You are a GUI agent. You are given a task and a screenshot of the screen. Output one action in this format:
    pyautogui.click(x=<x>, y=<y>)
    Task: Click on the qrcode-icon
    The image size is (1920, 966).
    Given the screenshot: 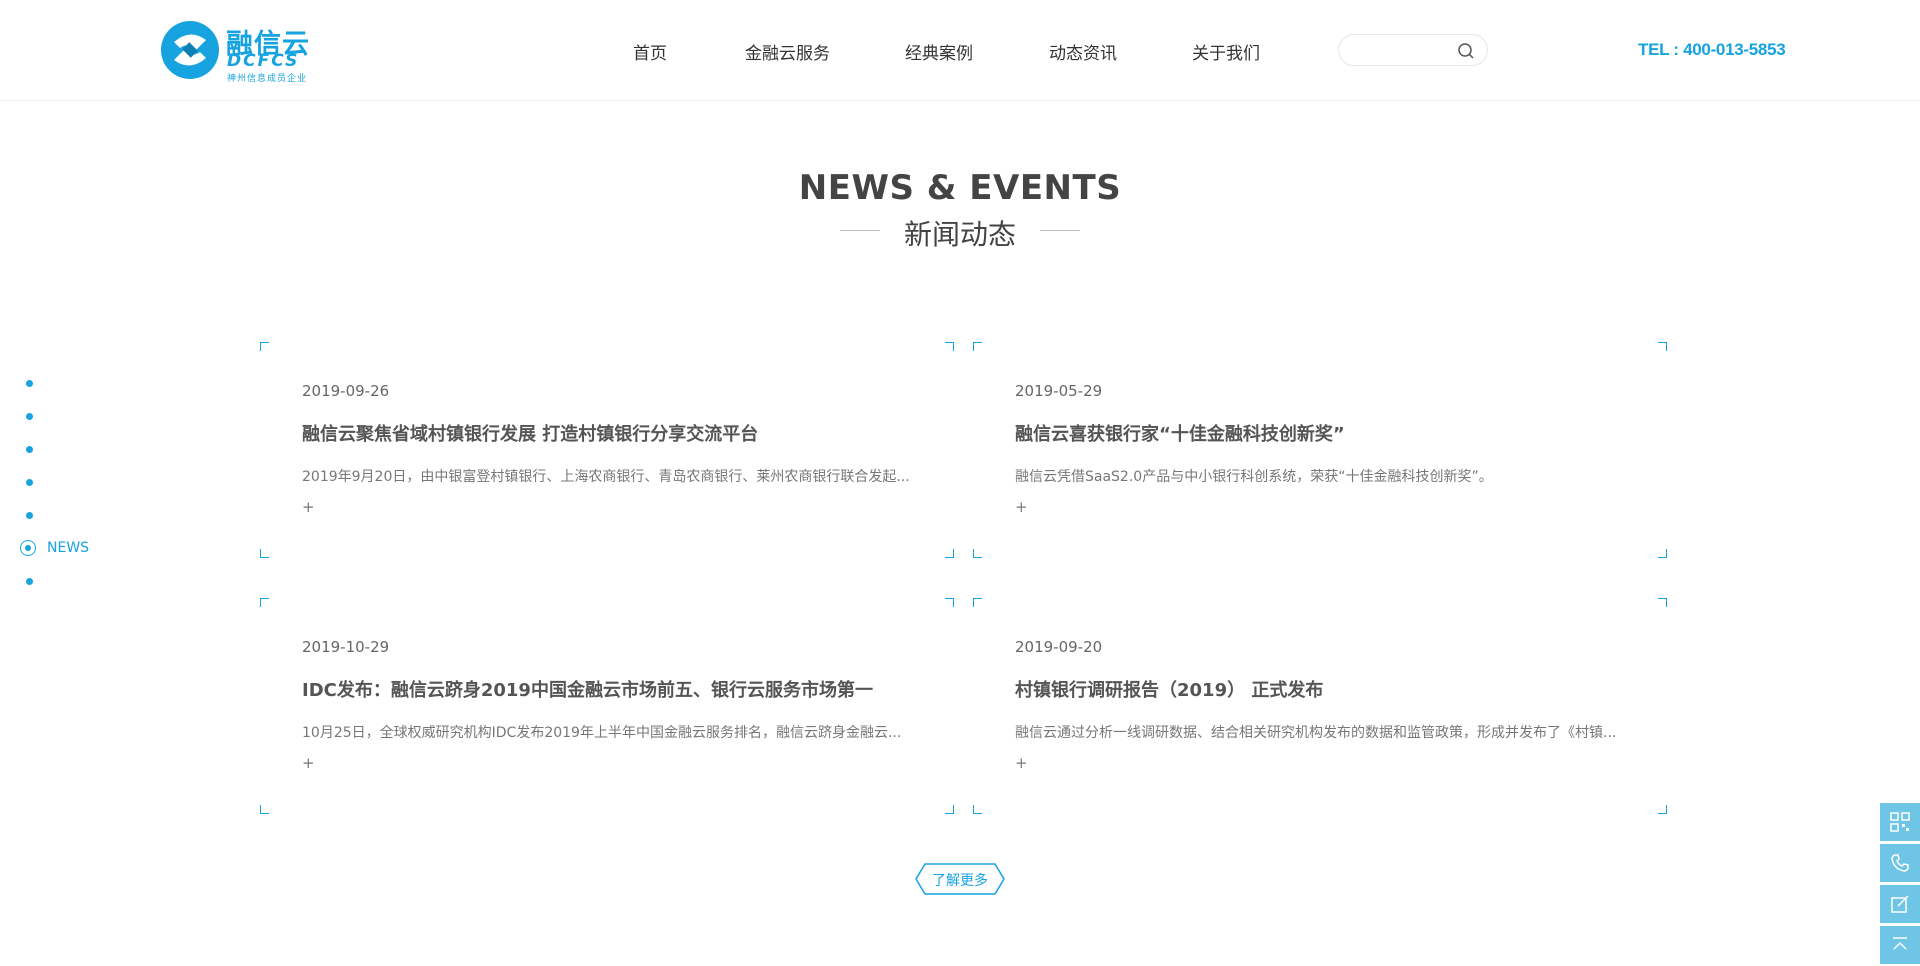 What is the action you would take?
    pyautogui.click(x=1900, y=822)
    